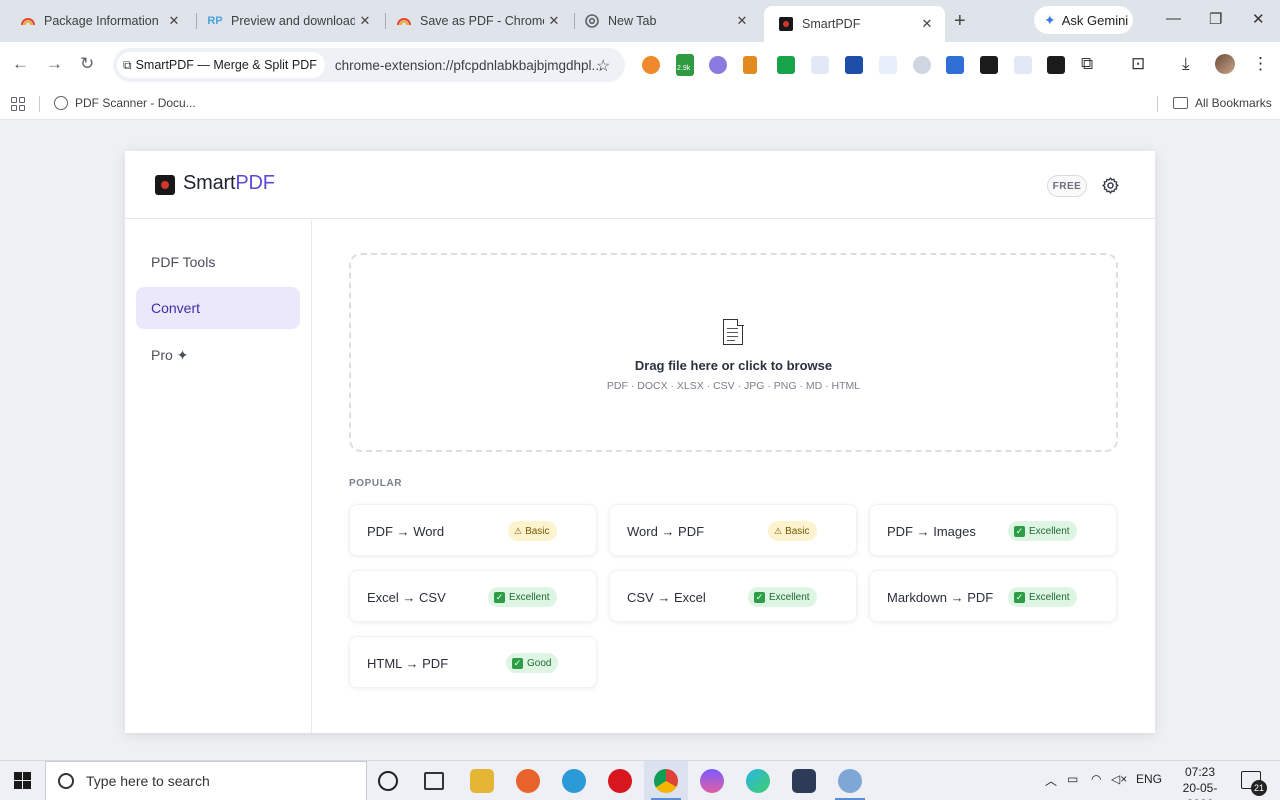  I want to click on taskbar-search-box: Type here to search, so click(206, 780).